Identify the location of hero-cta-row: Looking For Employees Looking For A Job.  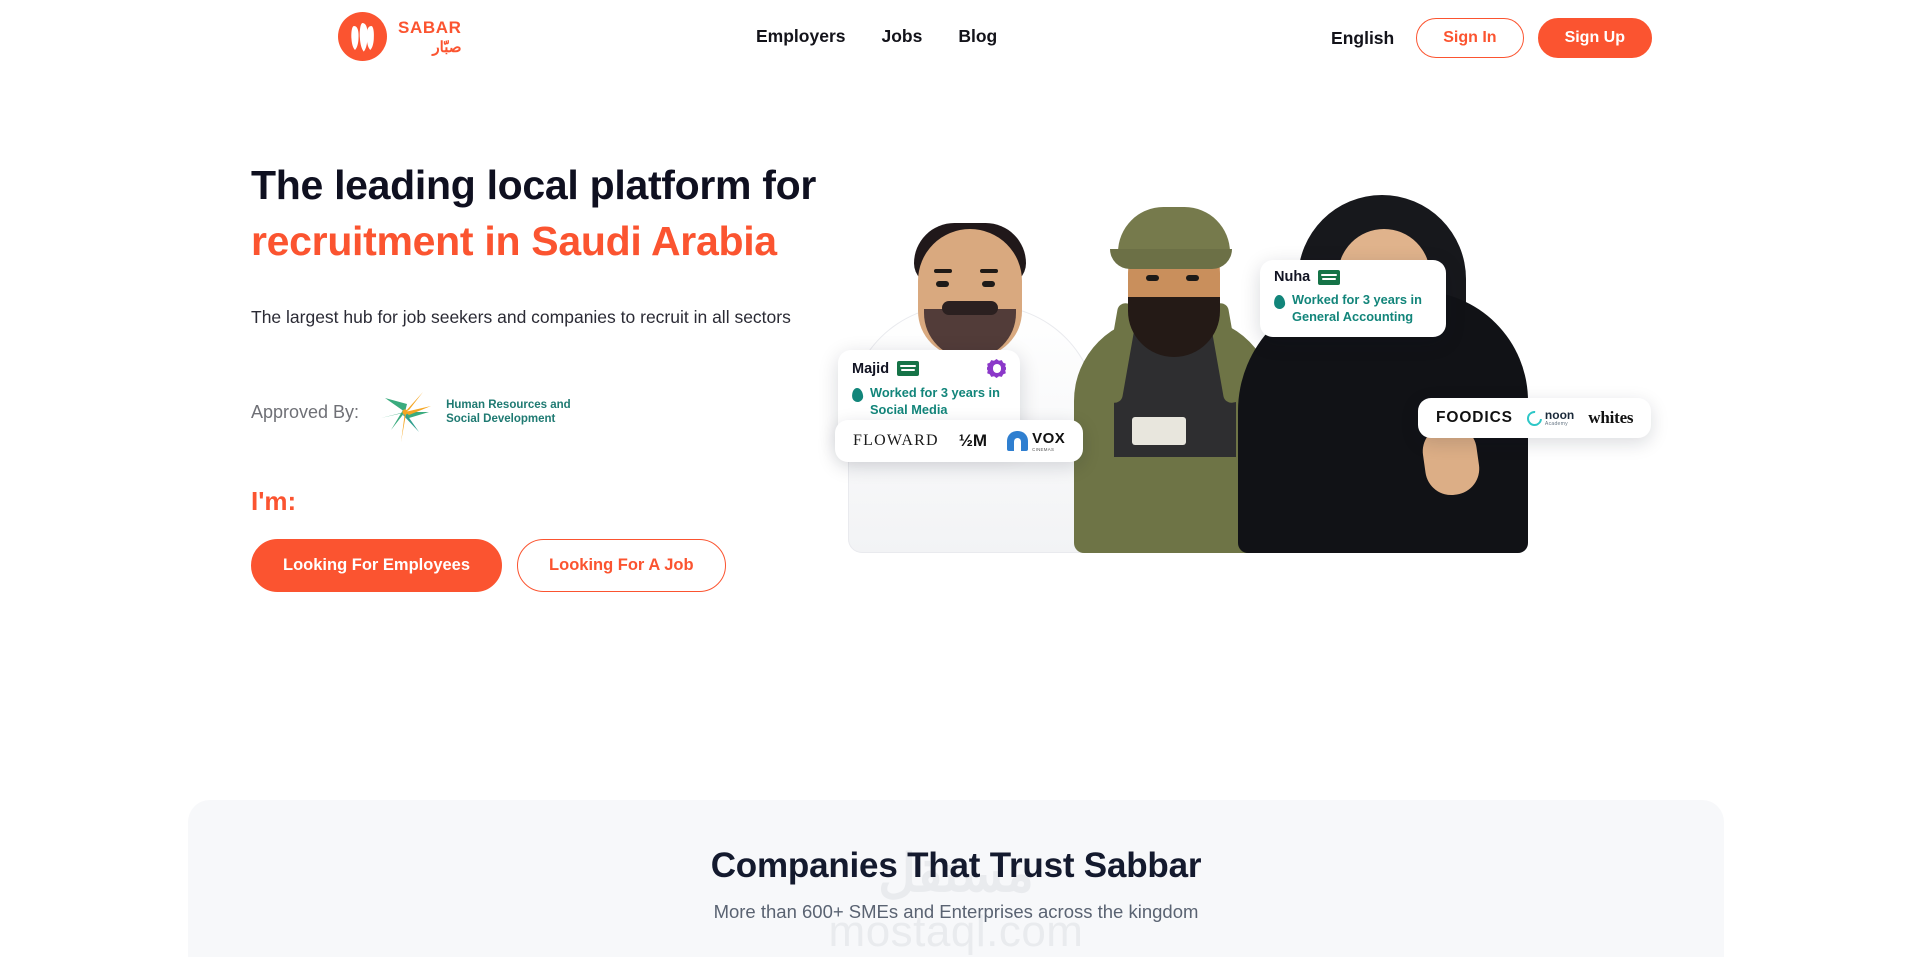
(571, 566).